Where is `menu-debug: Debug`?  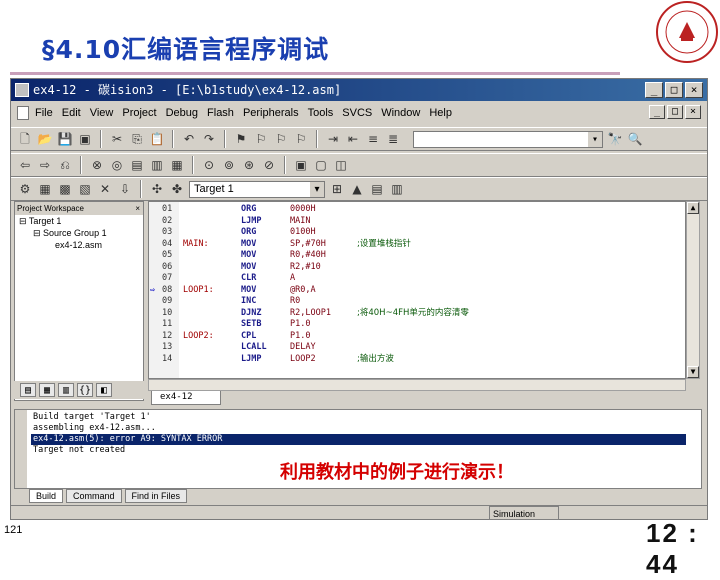 menu-debug: Debug is located at coordinates (182, 113).